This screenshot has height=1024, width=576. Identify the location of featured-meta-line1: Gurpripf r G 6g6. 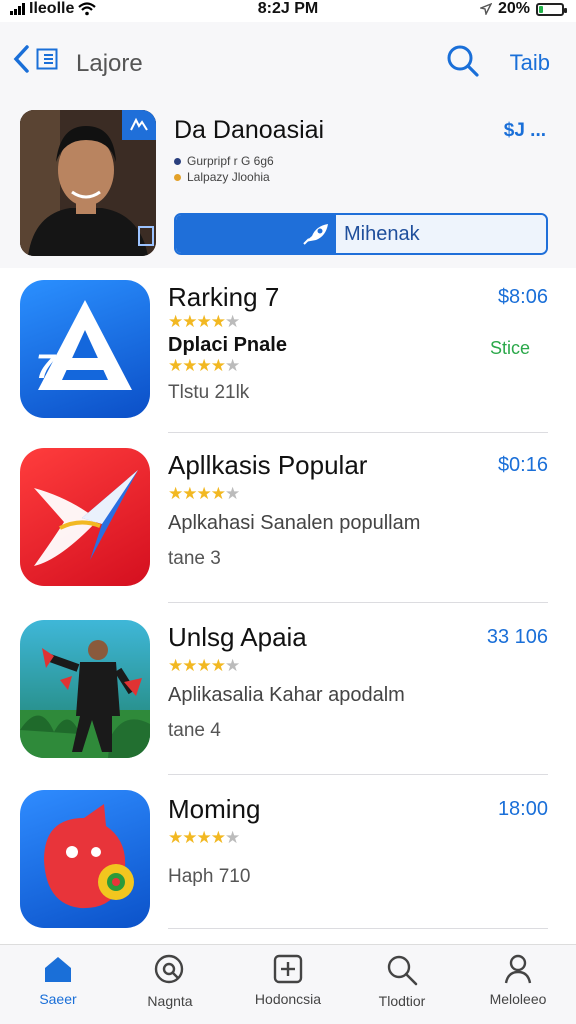
(224, 161).